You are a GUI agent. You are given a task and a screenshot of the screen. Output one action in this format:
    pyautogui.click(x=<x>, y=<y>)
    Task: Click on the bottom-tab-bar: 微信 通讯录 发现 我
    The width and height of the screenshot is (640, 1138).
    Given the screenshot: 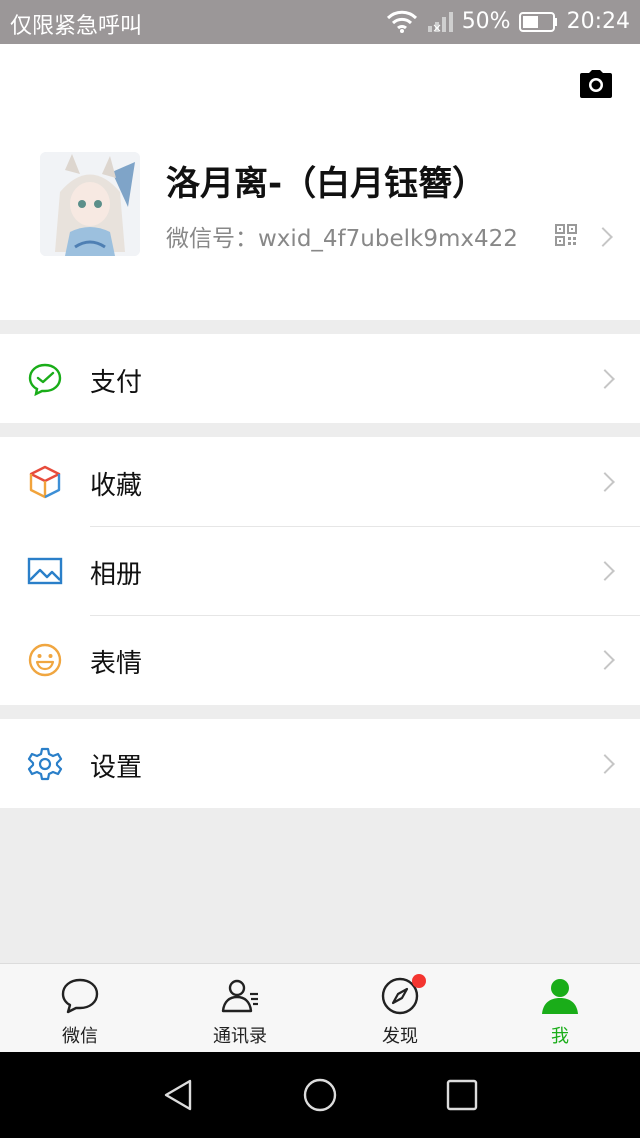 What is the action you would take?
    pyautogui.click(x=320, y=1008)
    